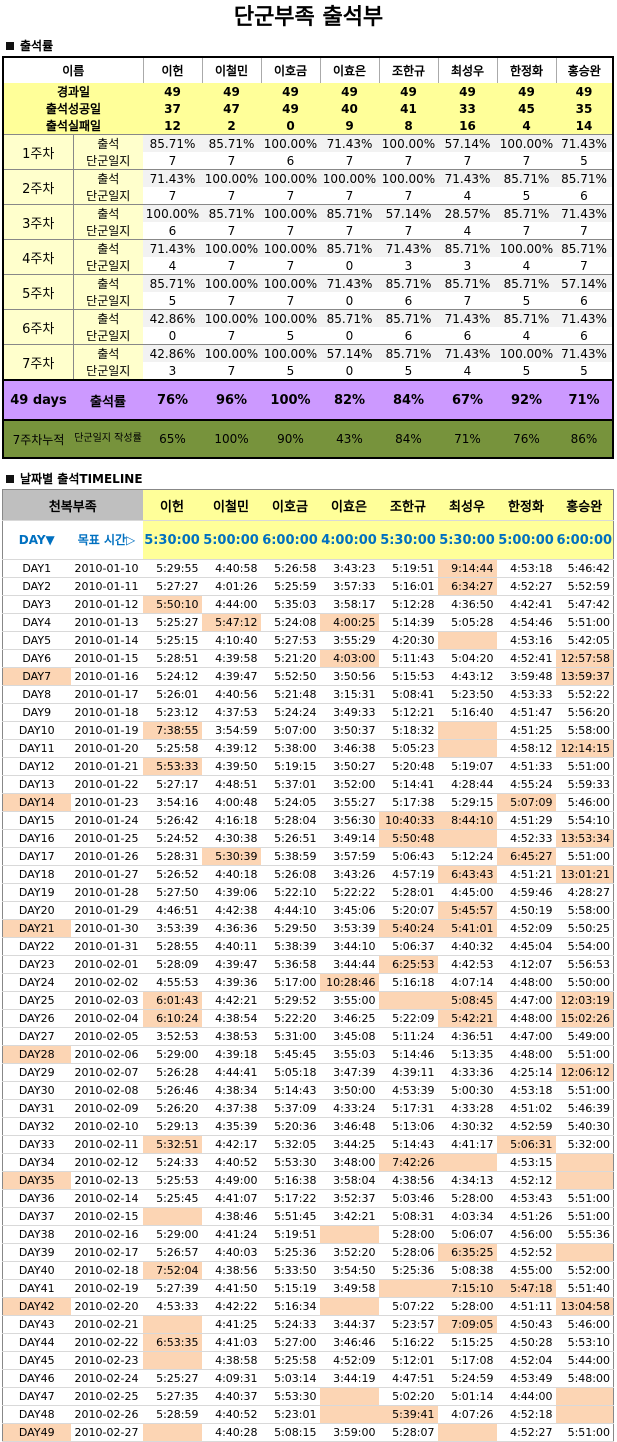 This screenshot has width=617, height=1442. Describe the element at coordinates (584, 676) in the screenshot. I see `checkin-time: 13:59:37` at that location.